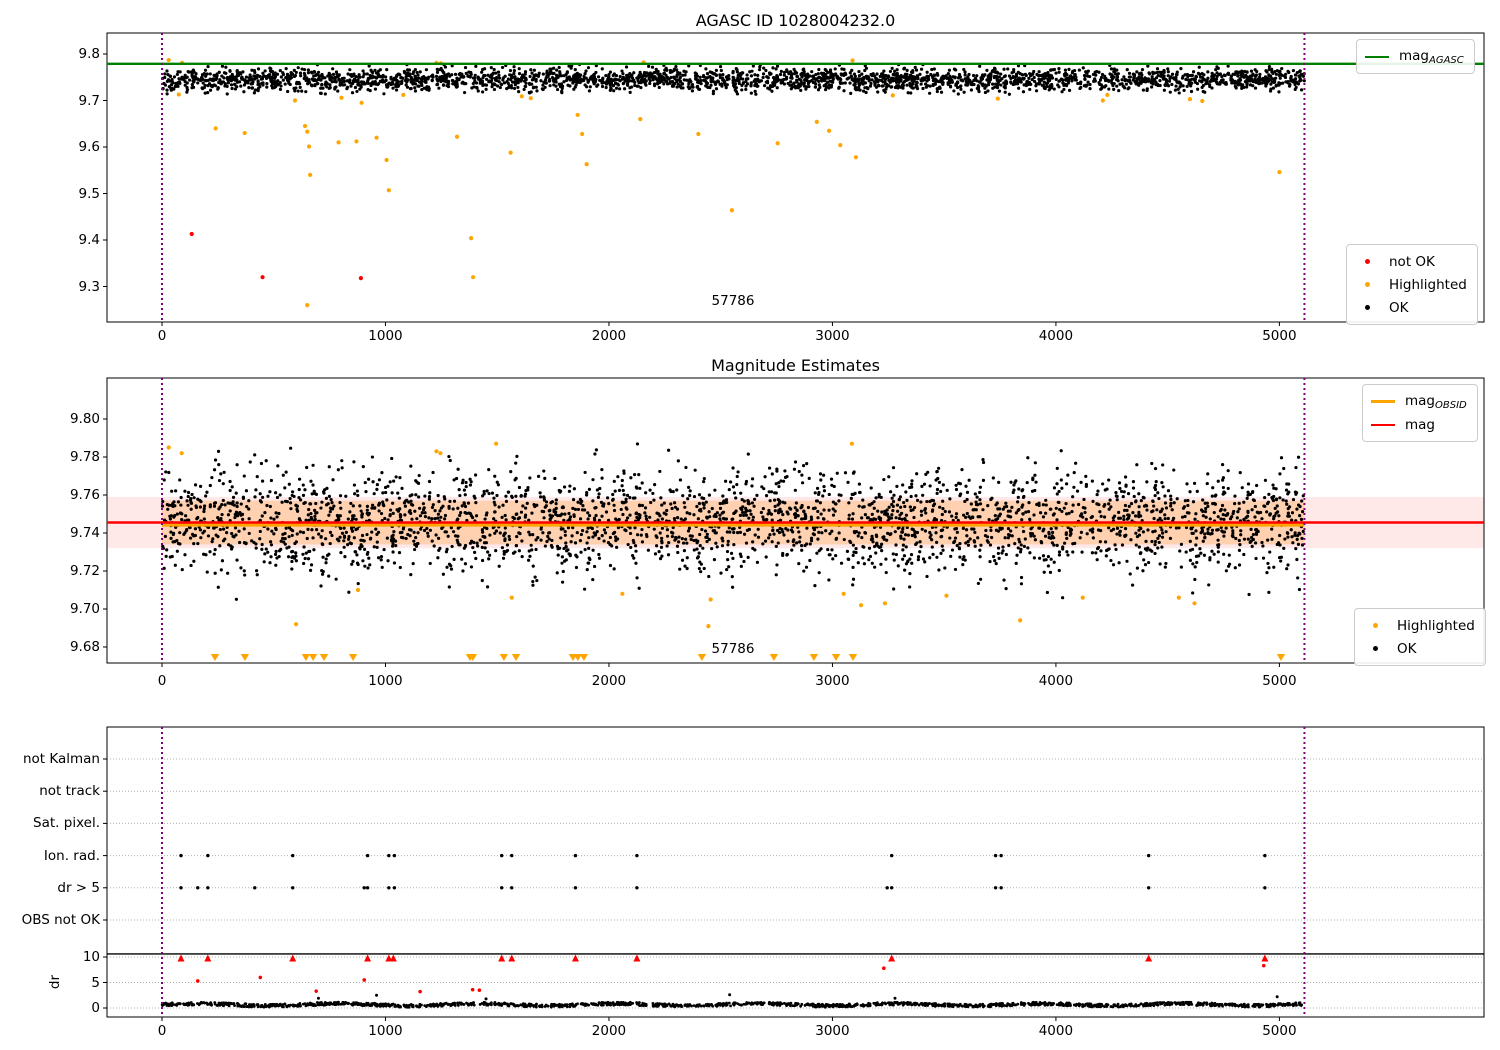 The width and height of the screenshot is (1500, 1050). I want to click on legend-label-mag-obsid: magOBSID, so click(1436, 401).